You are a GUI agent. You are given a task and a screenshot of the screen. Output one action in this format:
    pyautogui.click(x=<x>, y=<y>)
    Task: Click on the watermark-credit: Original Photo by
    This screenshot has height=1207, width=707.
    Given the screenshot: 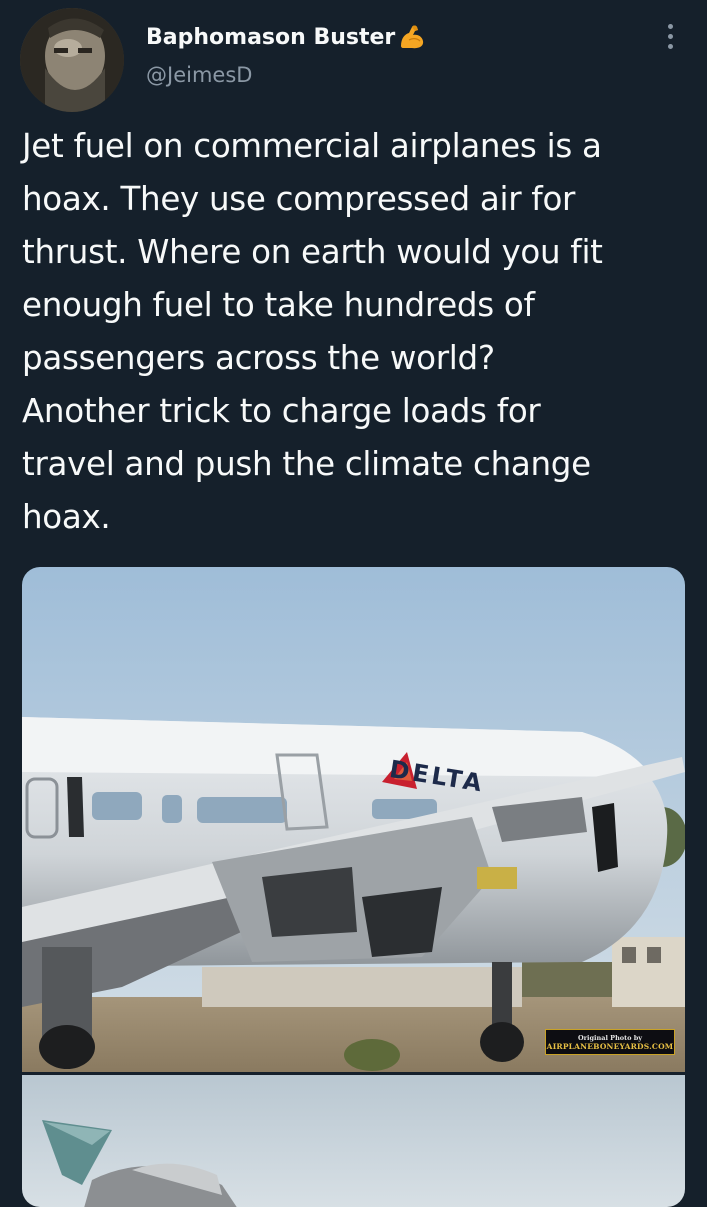 What is the action you would take?
    pyautogui.click(x=610, y=1037)
    